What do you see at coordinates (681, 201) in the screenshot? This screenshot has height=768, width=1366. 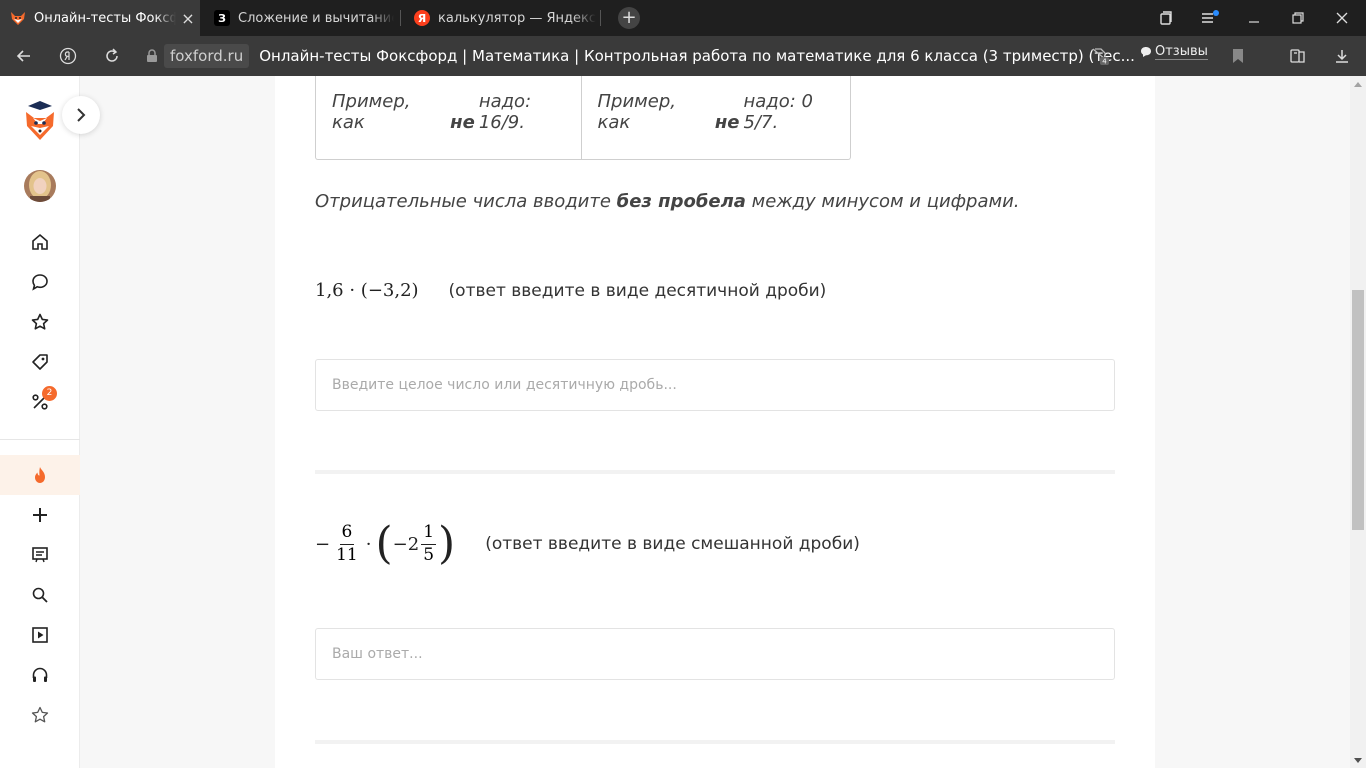 I see `note-bold: без пробела` at bounding box center [681, 201].